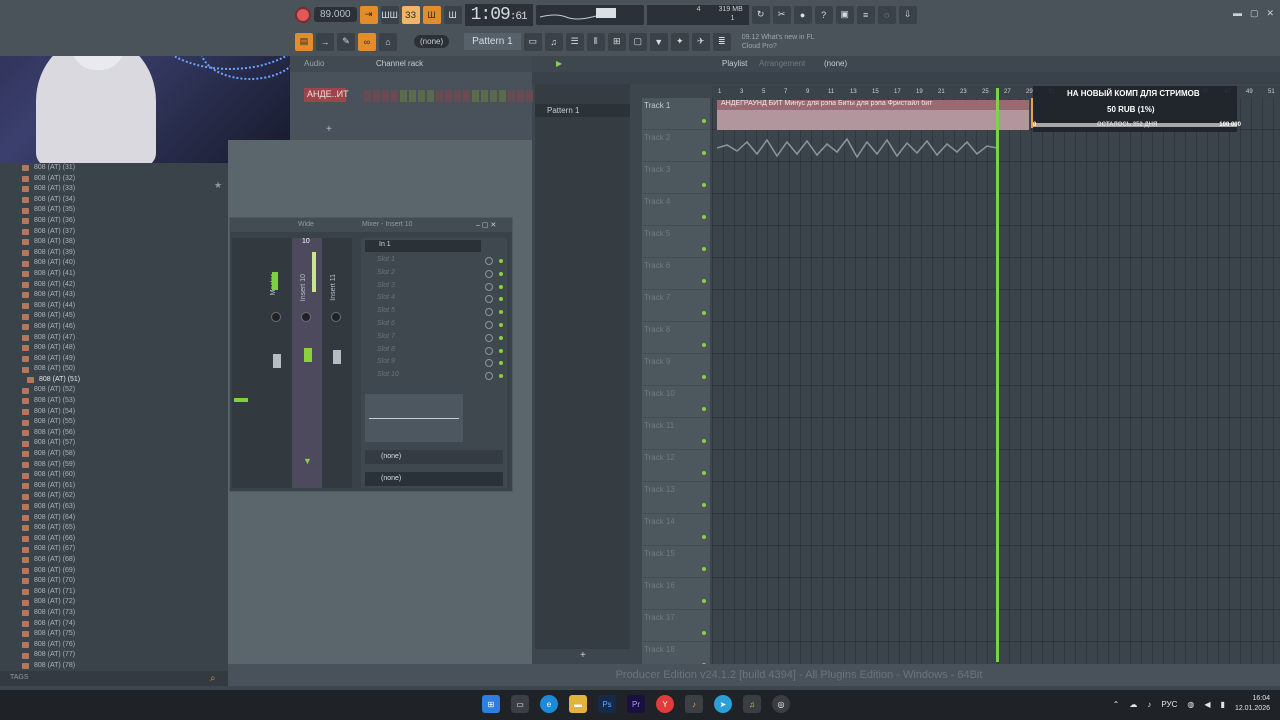 Image resolution: width=1280 pixels, height=720 pixels. Describe the element at coordinates (51, 369) in the screenshot. I see `browser-item: 808 (AT) (50)` at that location.